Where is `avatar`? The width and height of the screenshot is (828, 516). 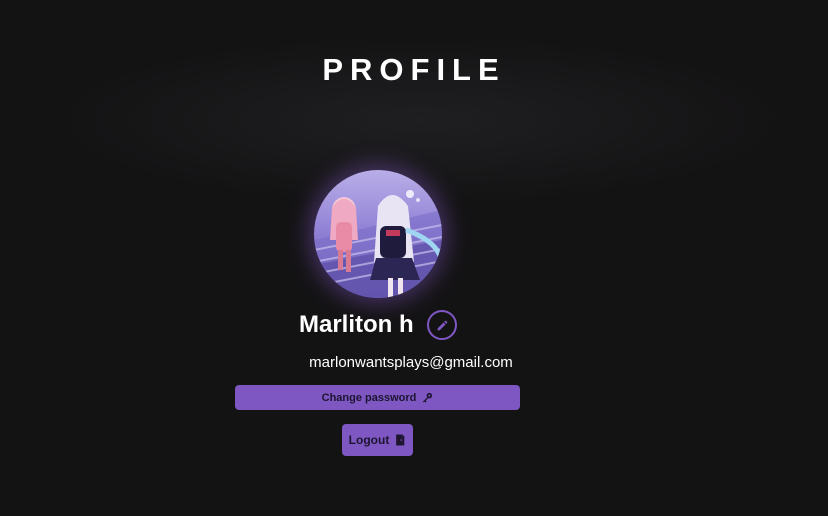 avatar is located at coordinates (378, 234).